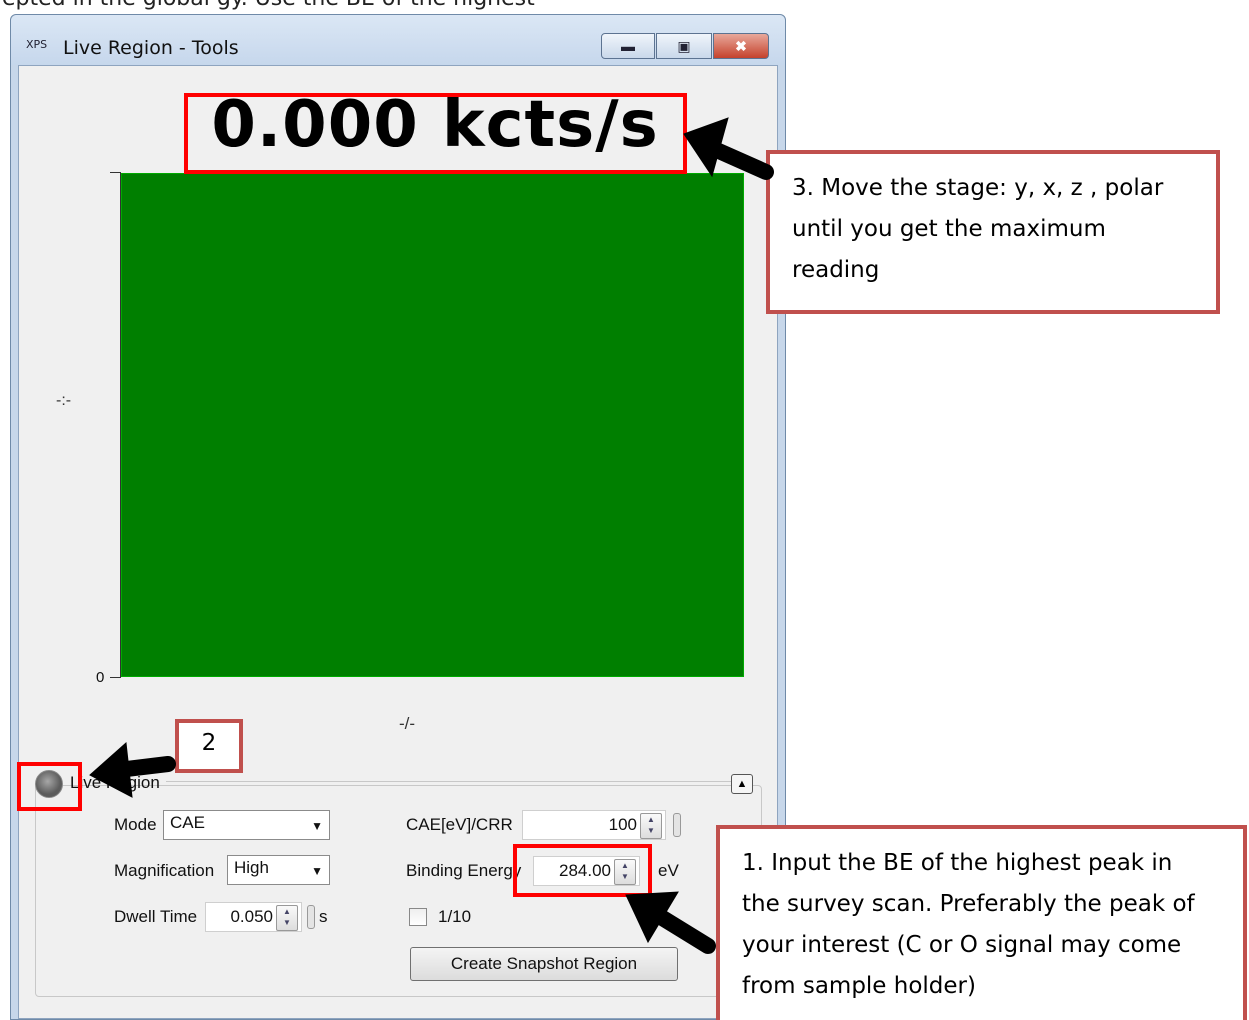  What do you see at coordinates (164, 870) in the screenshot?
I see `magnification-label: Magnification` at bounding box center [164, 870].